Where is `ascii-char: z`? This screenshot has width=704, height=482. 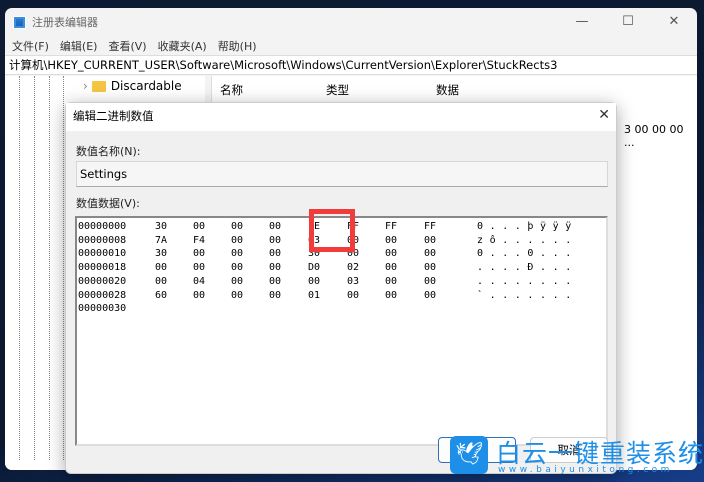
ascii-char: z is located at coordinates (480, 241).